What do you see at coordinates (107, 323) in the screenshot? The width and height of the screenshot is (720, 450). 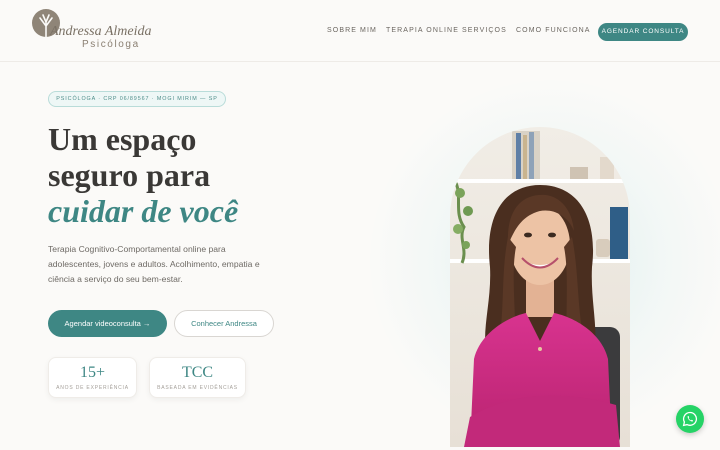 I see `book-video-session-button: Agendar videoconsulta →` at bounding box center [107, 323].